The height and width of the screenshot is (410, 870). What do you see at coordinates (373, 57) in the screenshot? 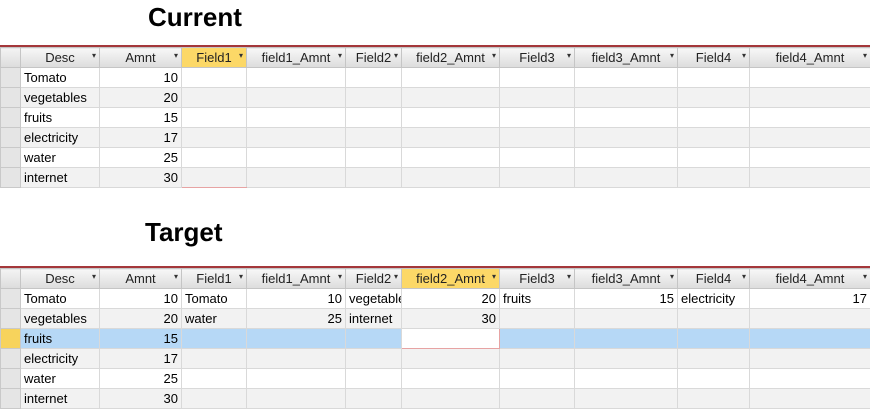
I see `column-header-field2: Field2 ▾` at bounding box center [373, 57].